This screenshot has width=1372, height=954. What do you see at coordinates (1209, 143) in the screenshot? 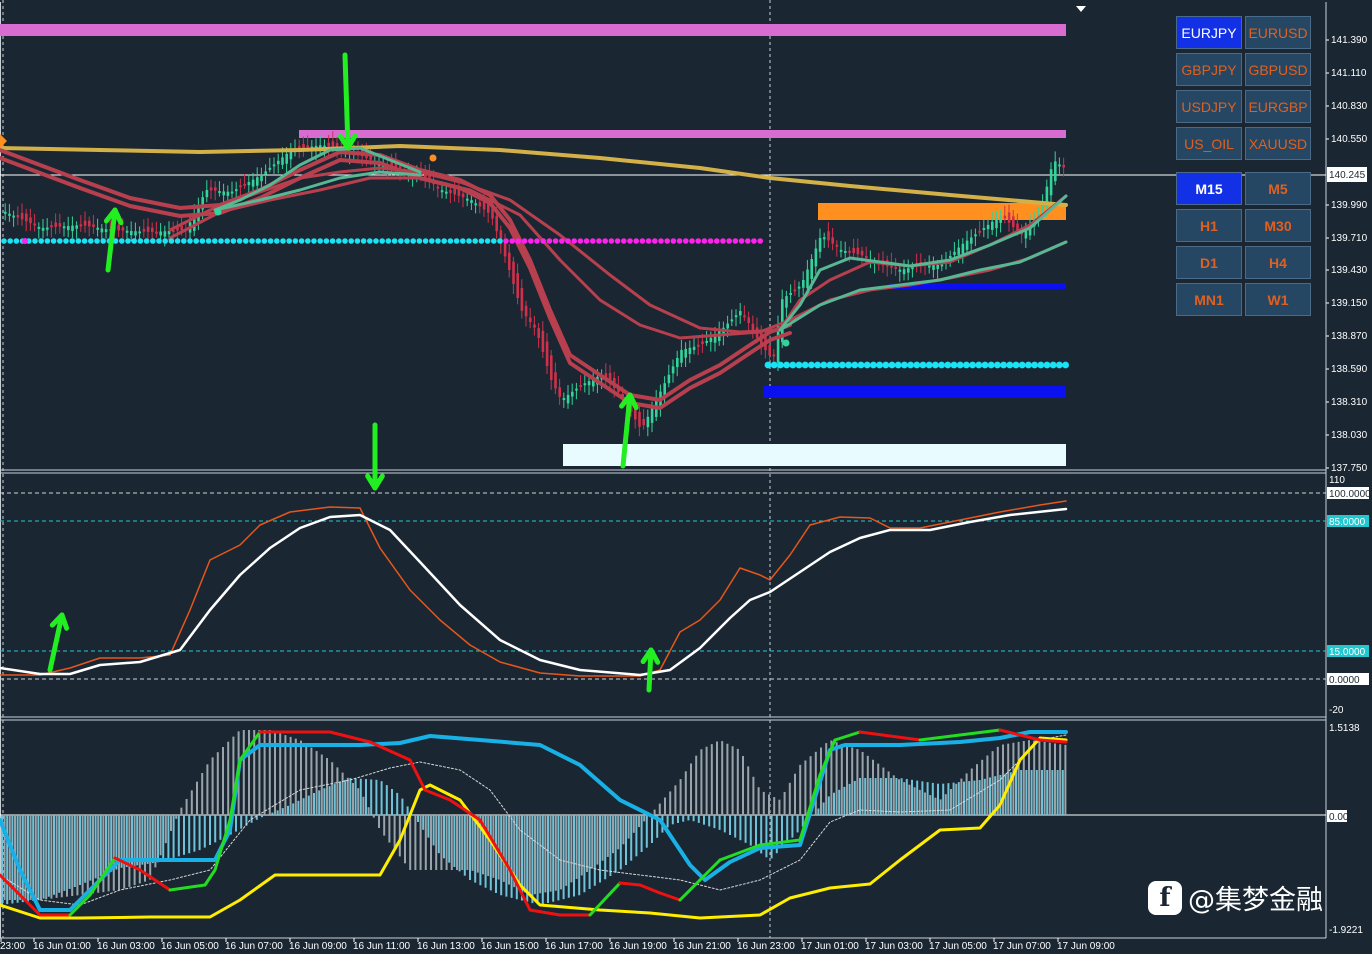
I see `symbol-button-us_oil: US_OIL` at bounding box center [1209, 143].